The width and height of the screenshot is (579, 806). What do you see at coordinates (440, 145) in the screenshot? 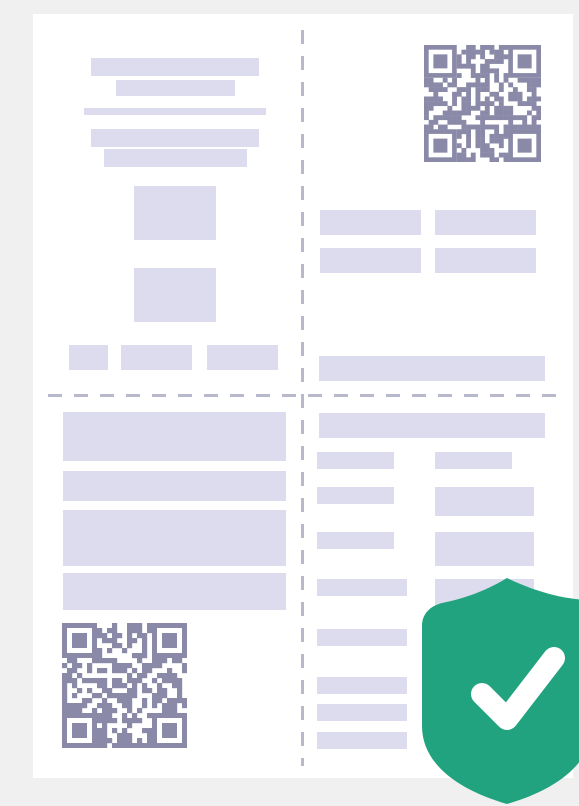
I see `qr-finder-pattern` at bounding box center [440, 145].